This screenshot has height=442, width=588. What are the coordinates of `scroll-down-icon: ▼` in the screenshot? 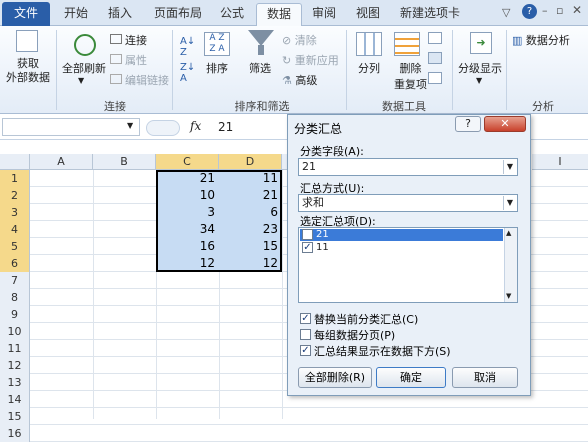 It's located at (508, 296).